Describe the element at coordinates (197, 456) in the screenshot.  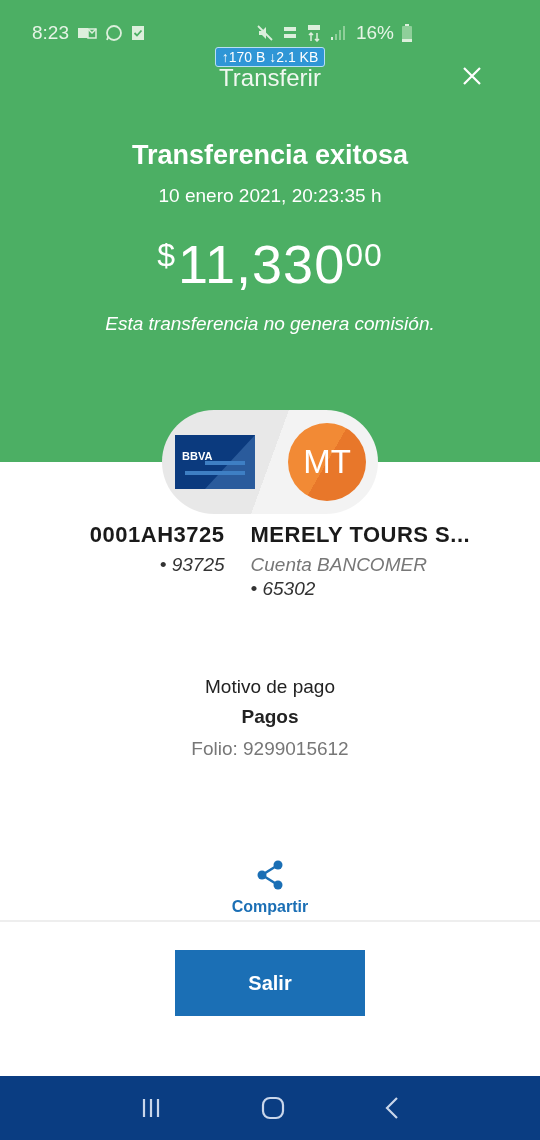
I see `card-brand: BBVA` at that location.